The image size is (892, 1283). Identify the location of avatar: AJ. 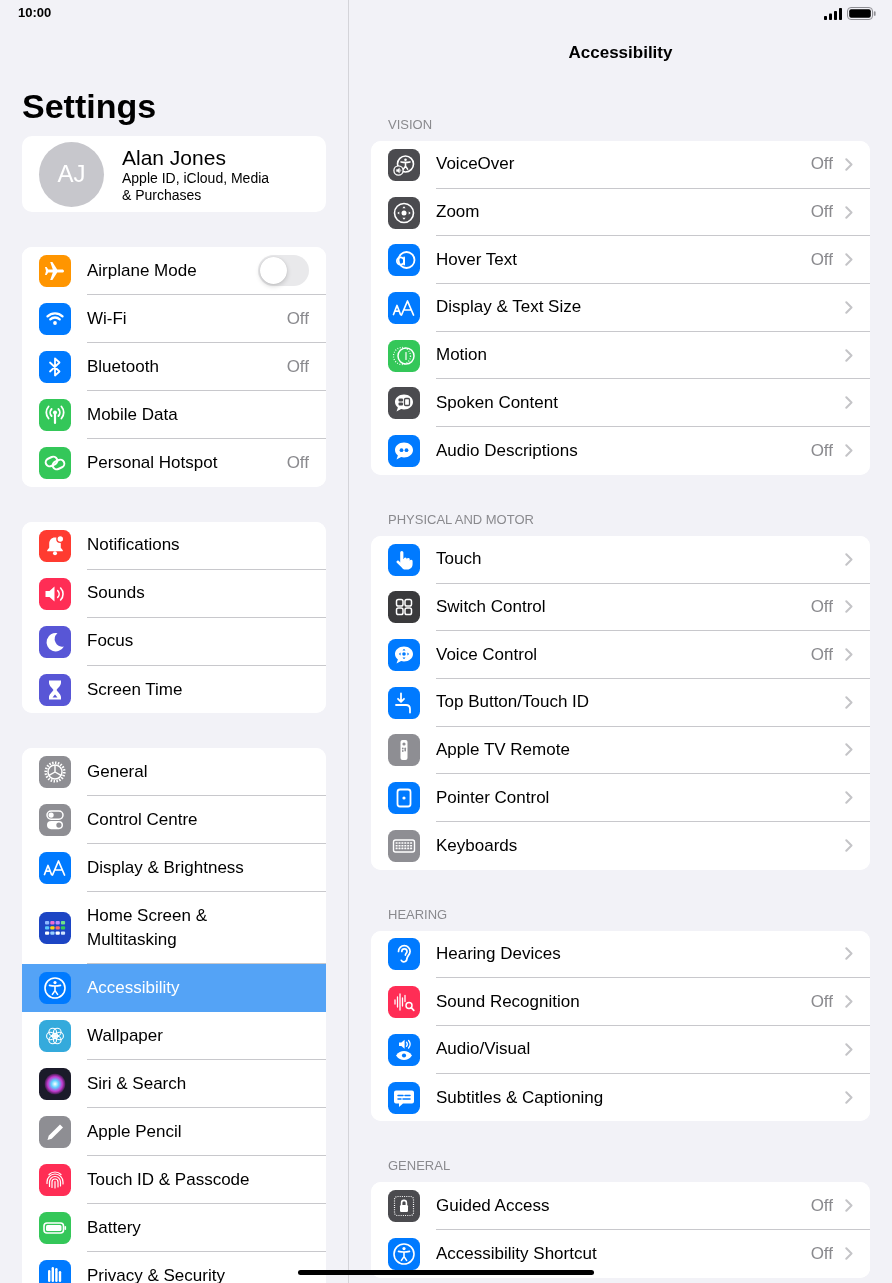
(71, 174).